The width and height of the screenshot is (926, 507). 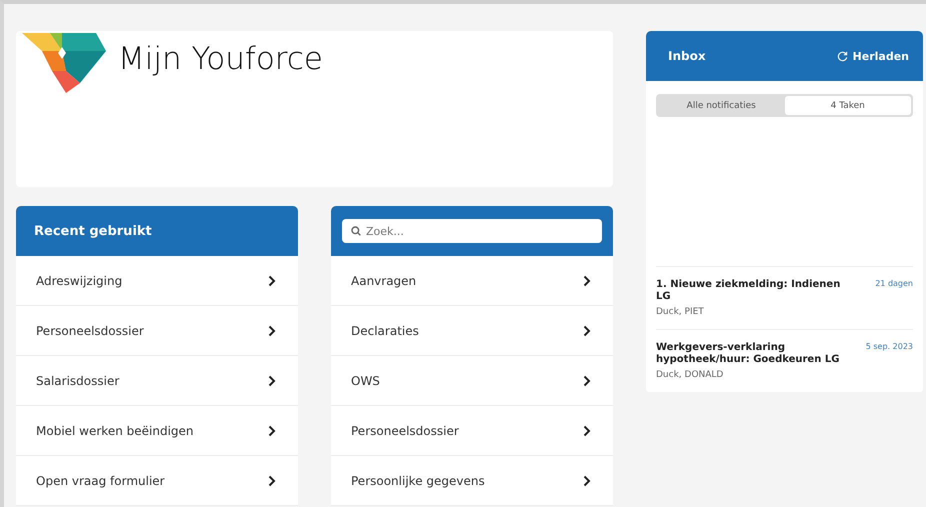 I want to click on menu-item: Salarisdossier, so click(x=157, y=381).